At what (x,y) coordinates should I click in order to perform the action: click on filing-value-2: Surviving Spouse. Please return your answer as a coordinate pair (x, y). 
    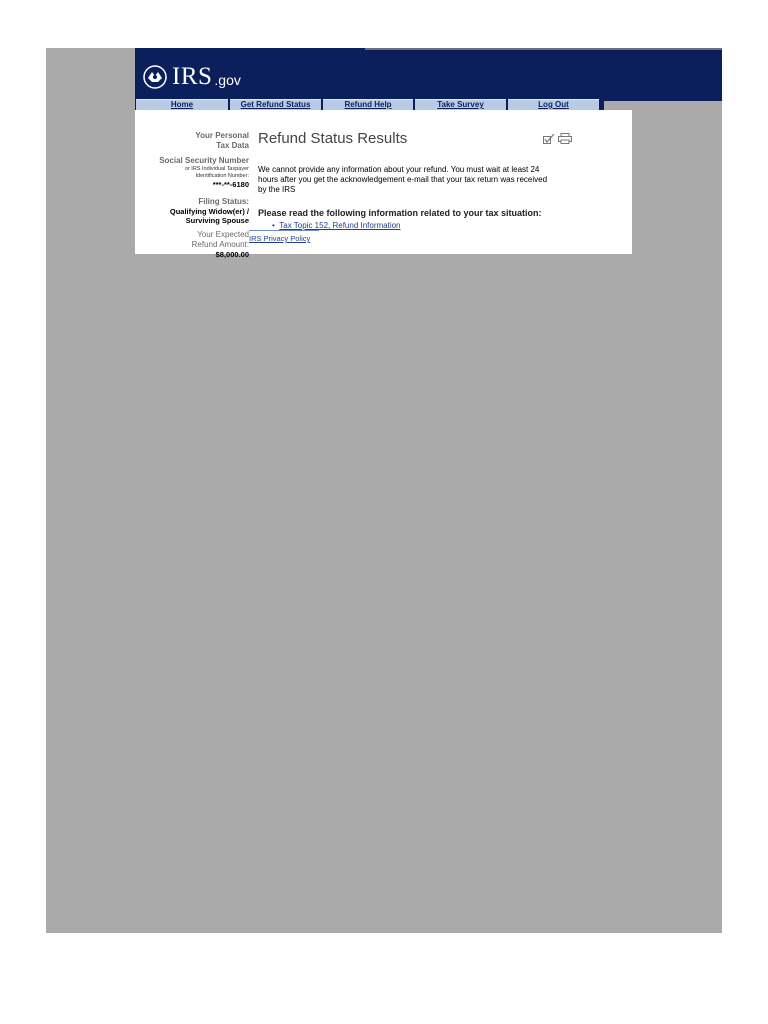
    Looking at the image, I should click on (217, 220).